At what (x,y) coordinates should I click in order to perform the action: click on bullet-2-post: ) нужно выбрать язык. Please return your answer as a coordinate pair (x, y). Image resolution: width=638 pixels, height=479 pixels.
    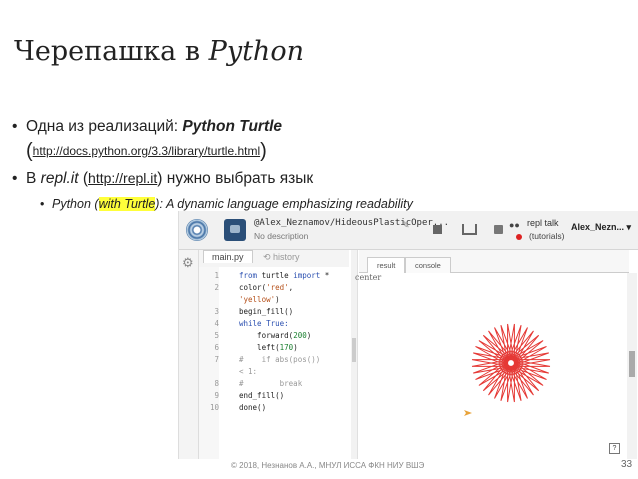
    Looking at the image, I should click on (235, 178).